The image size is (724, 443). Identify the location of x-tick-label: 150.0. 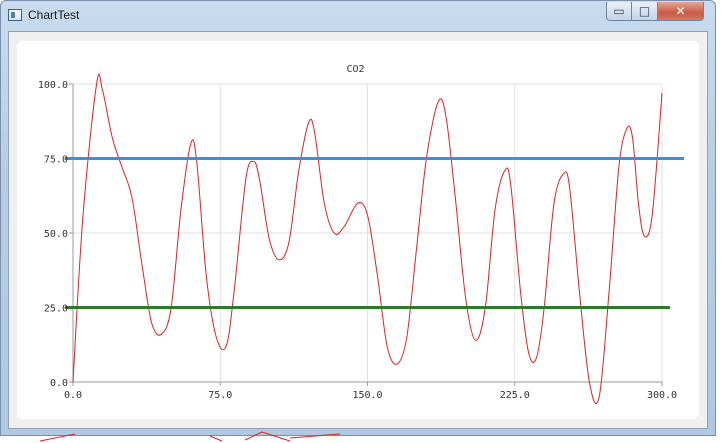
(367, 395).